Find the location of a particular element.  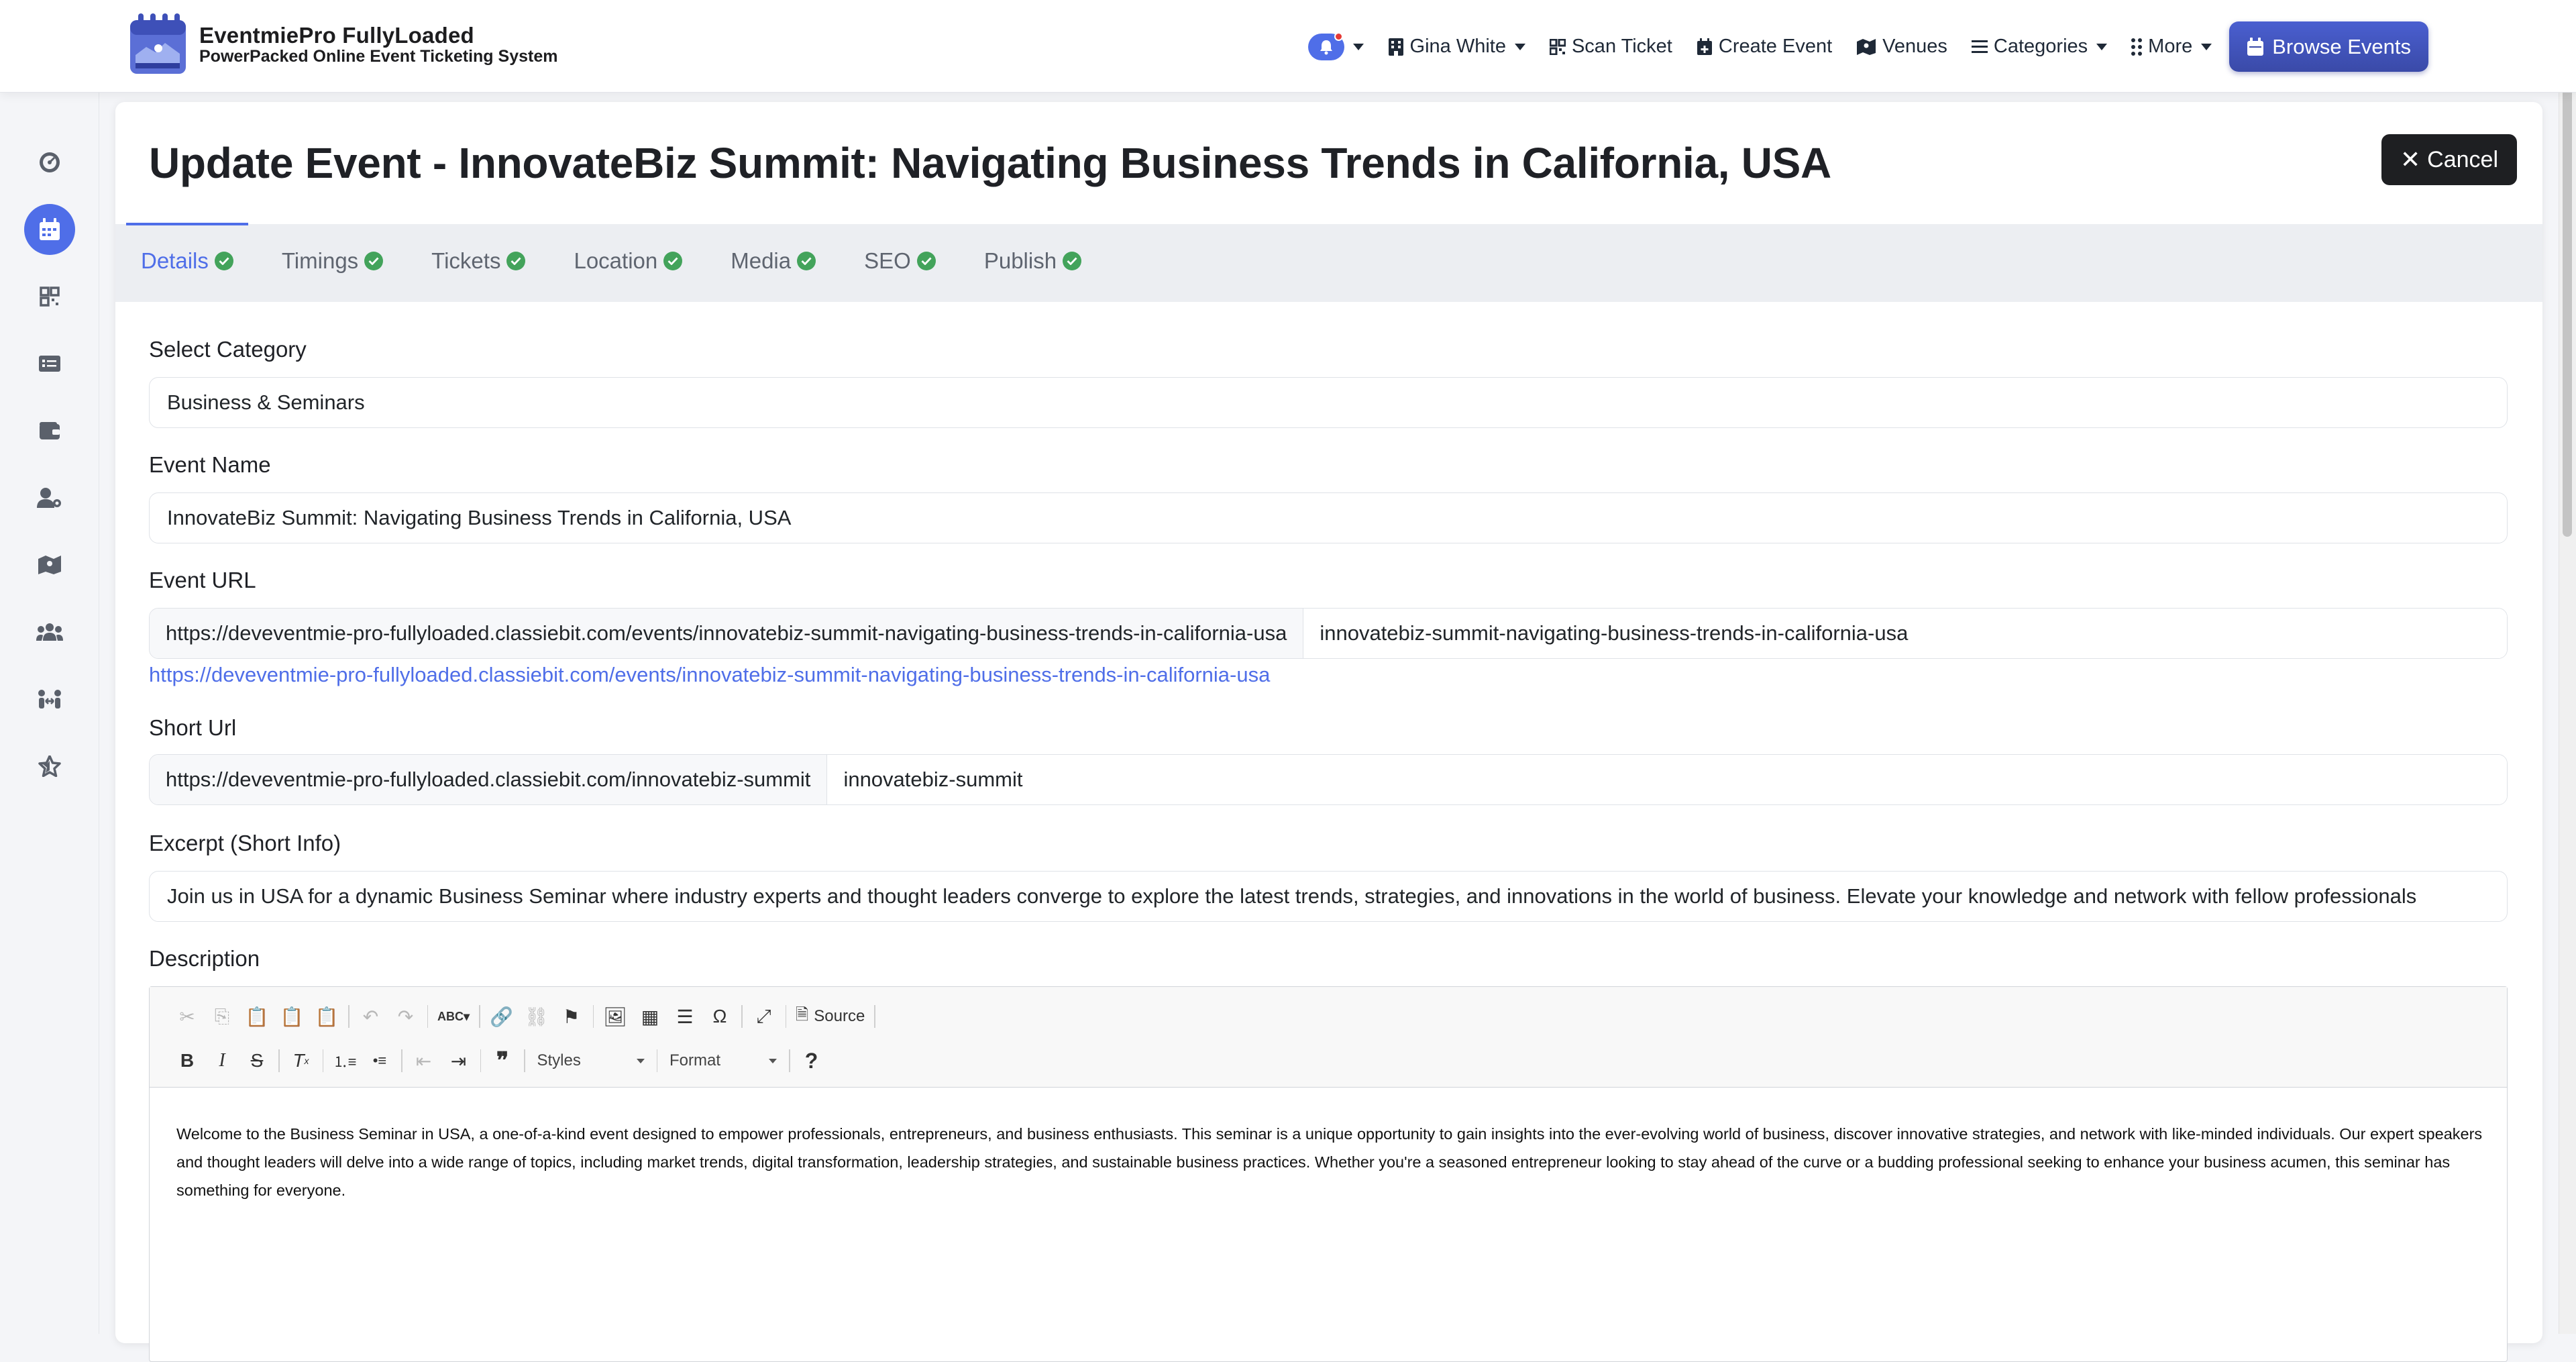

scan-ticket-link: Scan Ticket is located at coordinates (1611, 47).